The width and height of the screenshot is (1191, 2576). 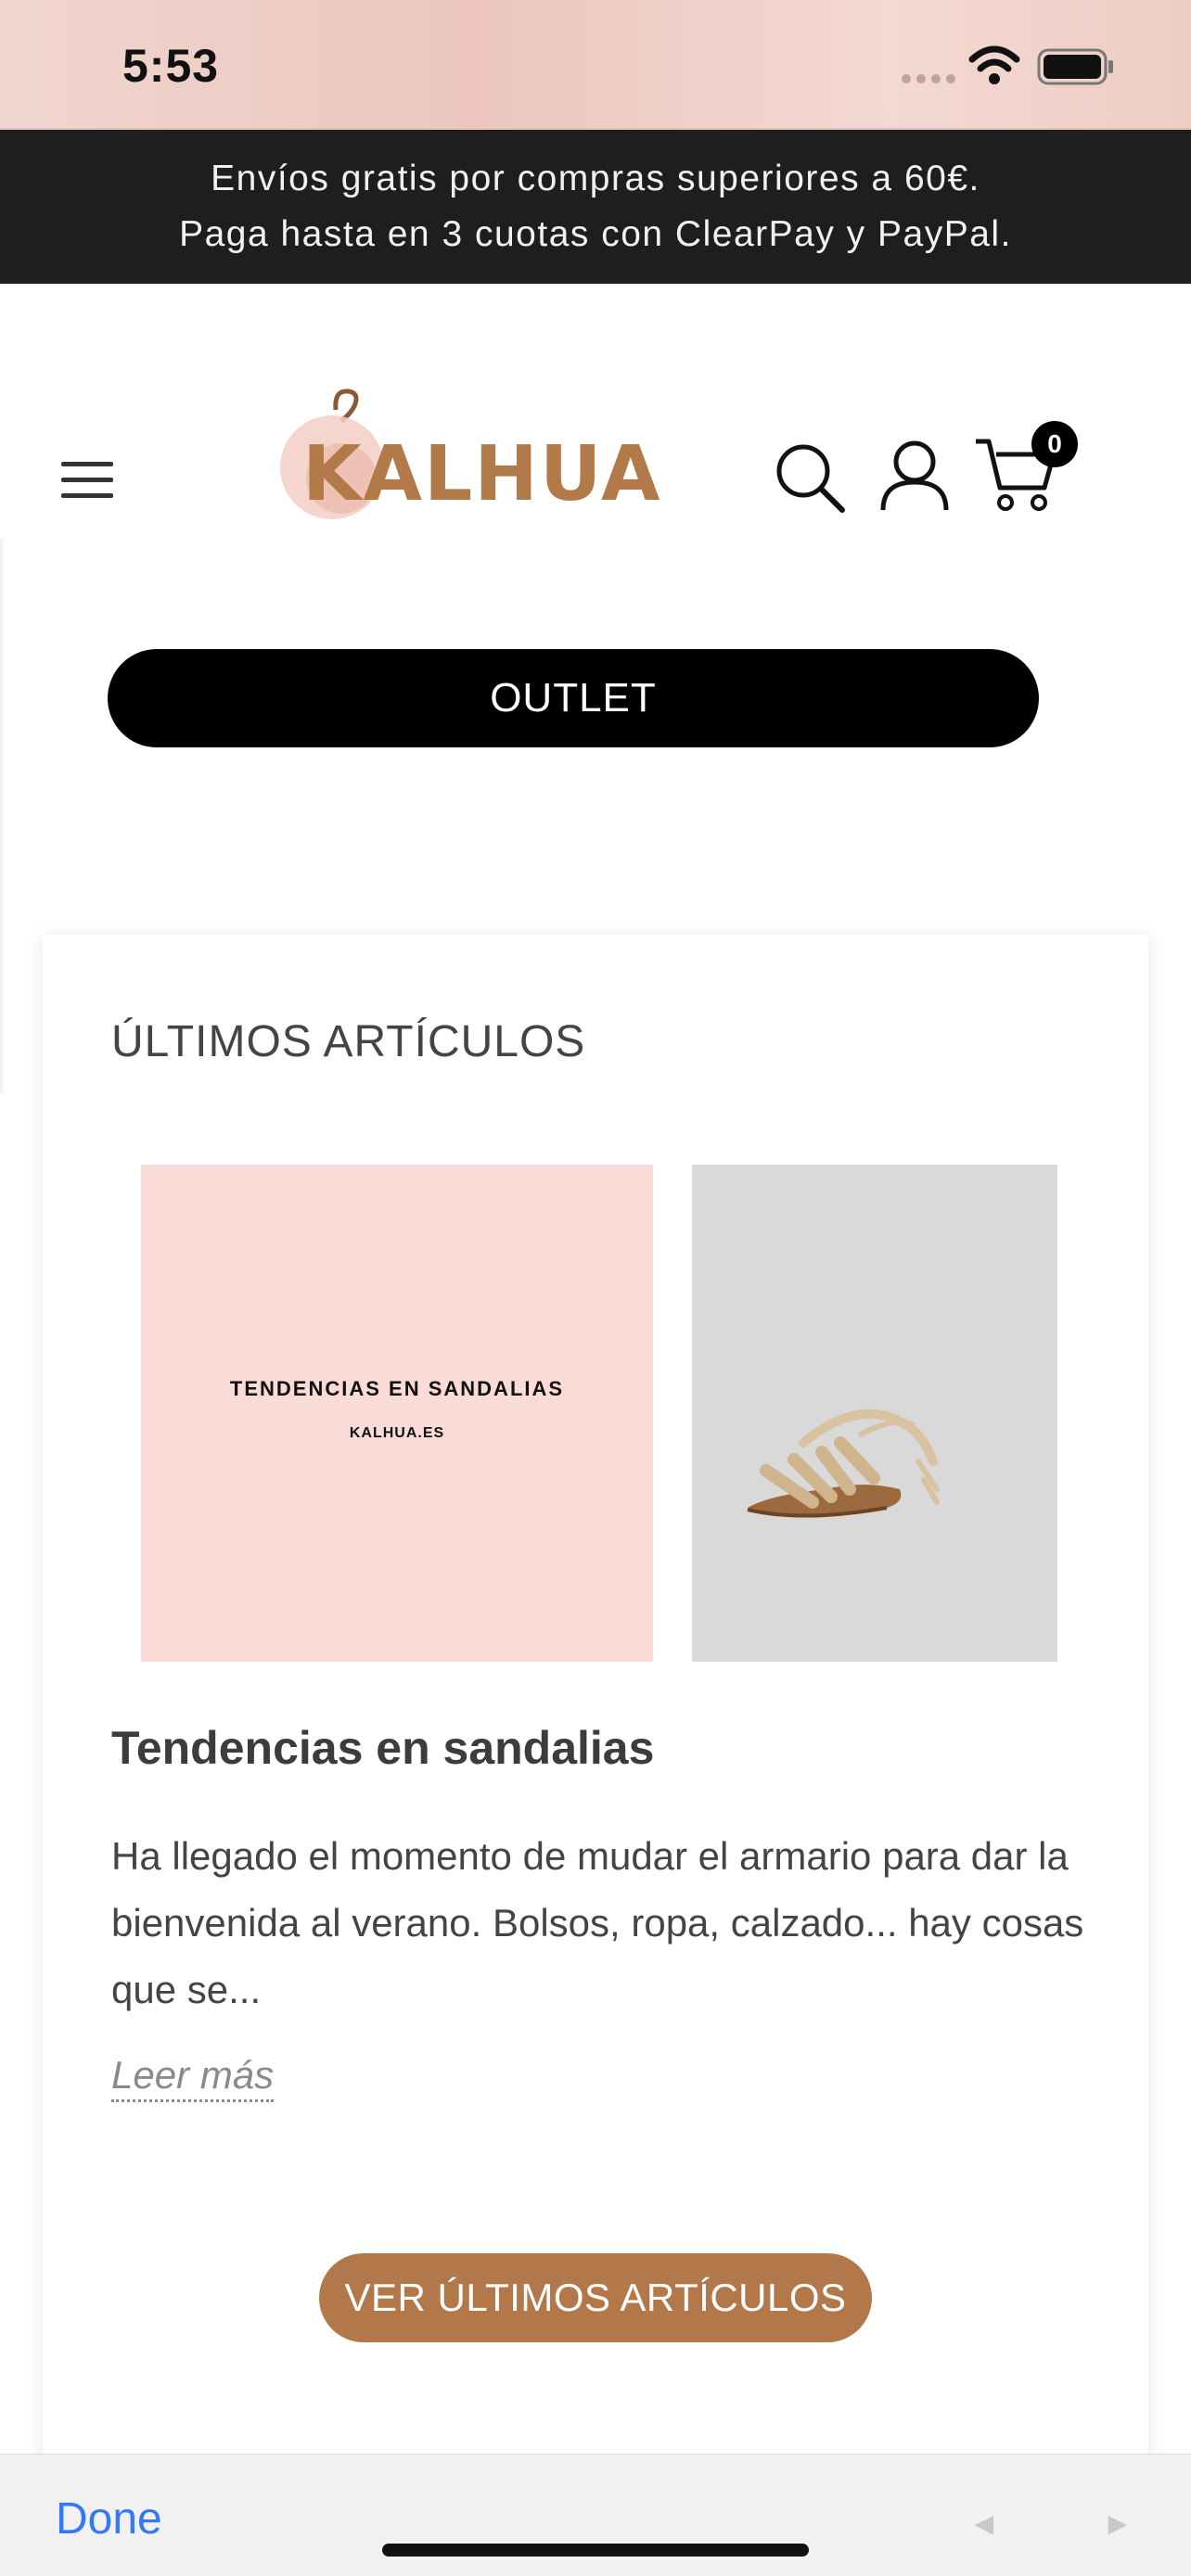 What do you see at coordinates (397, 1433) in the screenshot?
I see `banner-site-text: KALHUA.ES` at bounding box center [397, 1433].